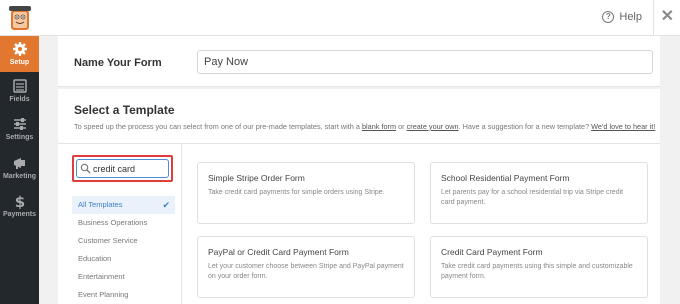 The image size is (680, 304). I want to click on fields-list-icon, so click(19, 86).